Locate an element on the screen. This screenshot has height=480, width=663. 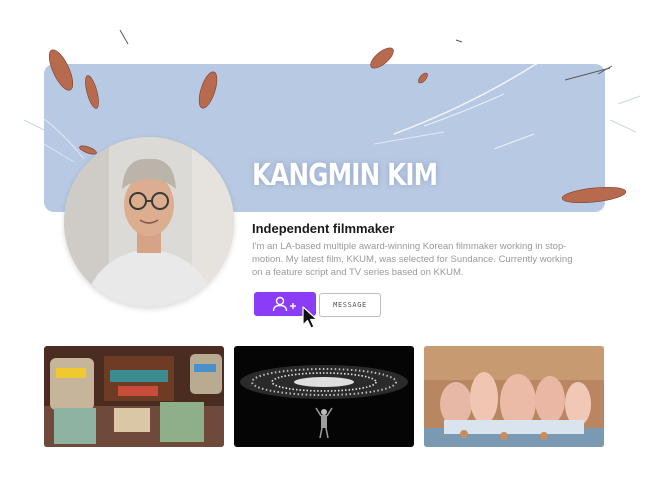
profile-name: KANGMIN KIM is located at coordinates (345, 175).